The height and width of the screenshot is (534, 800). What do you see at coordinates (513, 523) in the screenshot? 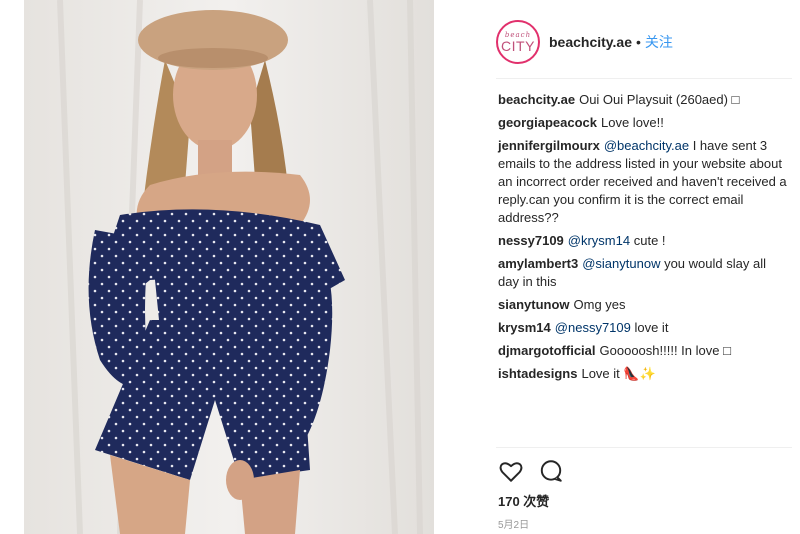
I see `post-date: 5月2日` at bounding box center [513, 523].